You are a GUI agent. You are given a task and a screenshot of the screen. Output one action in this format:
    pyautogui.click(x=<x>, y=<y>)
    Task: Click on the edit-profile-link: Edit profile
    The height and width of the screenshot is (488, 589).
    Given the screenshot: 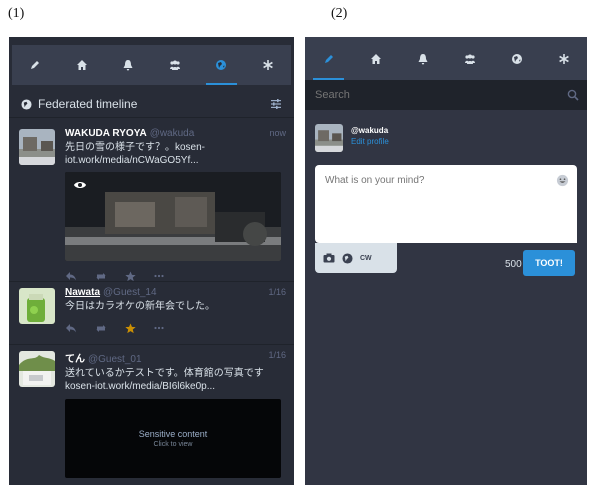 What is the action you would take?
    pyautogui.click(x=370, y=141)
    